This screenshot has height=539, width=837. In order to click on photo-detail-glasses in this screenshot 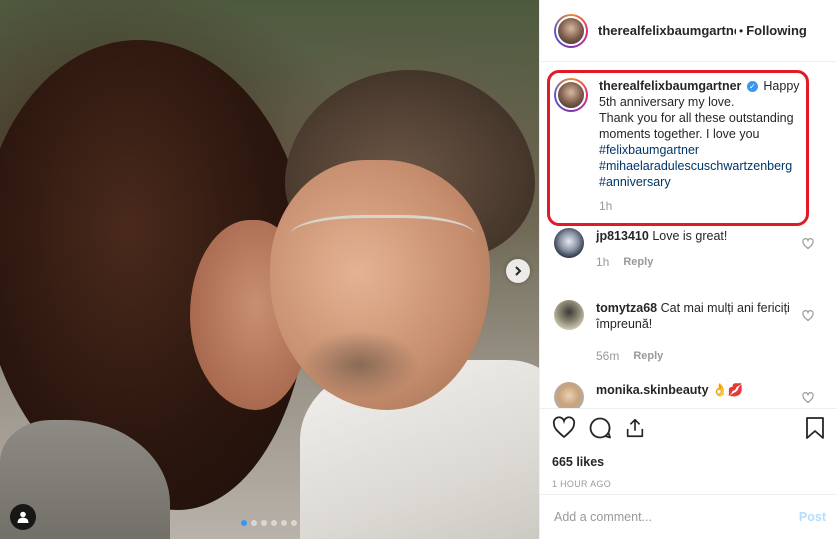, I will do `click(382, 240)`.